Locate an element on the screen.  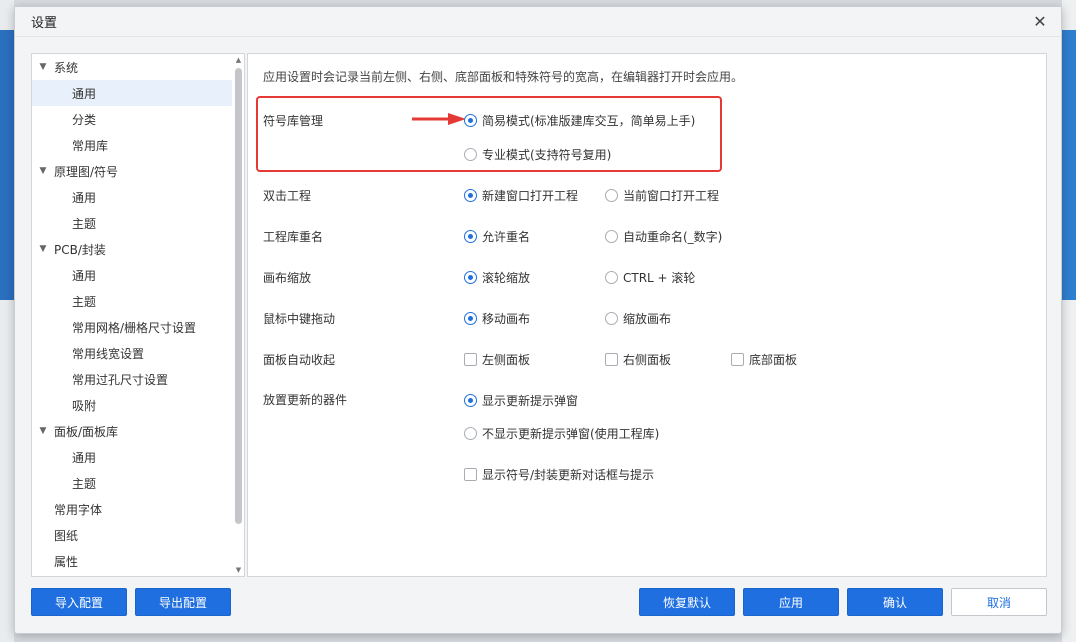
option-label: 新建窗口打开工程 is located at coordinates (530, 196).